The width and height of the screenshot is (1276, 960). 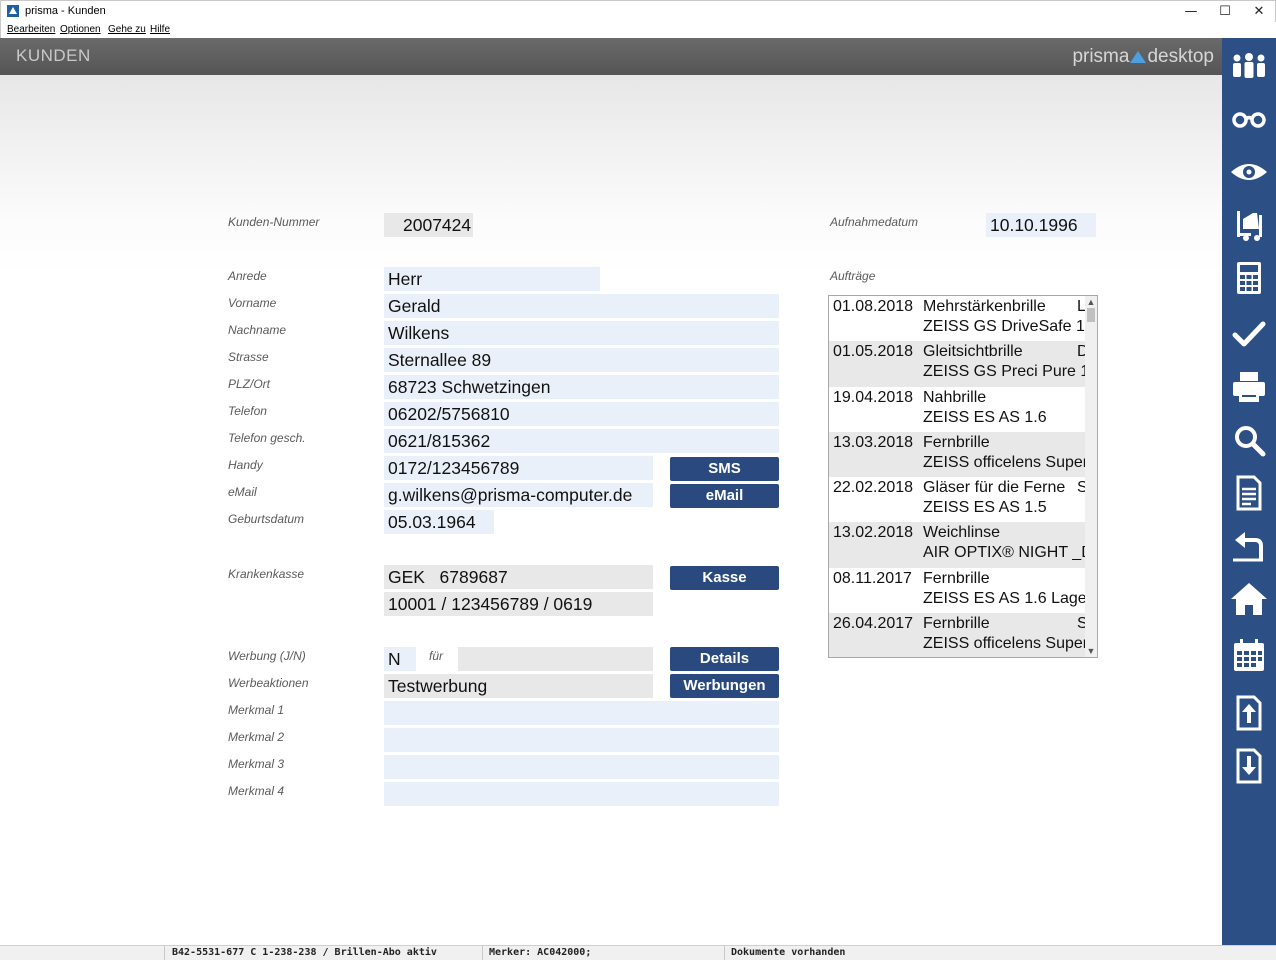 What do you see at coordinates (994, 487) in the screenshot?
I see `order-type: Gläser für die Ferne` at bounding box center [994, 487].